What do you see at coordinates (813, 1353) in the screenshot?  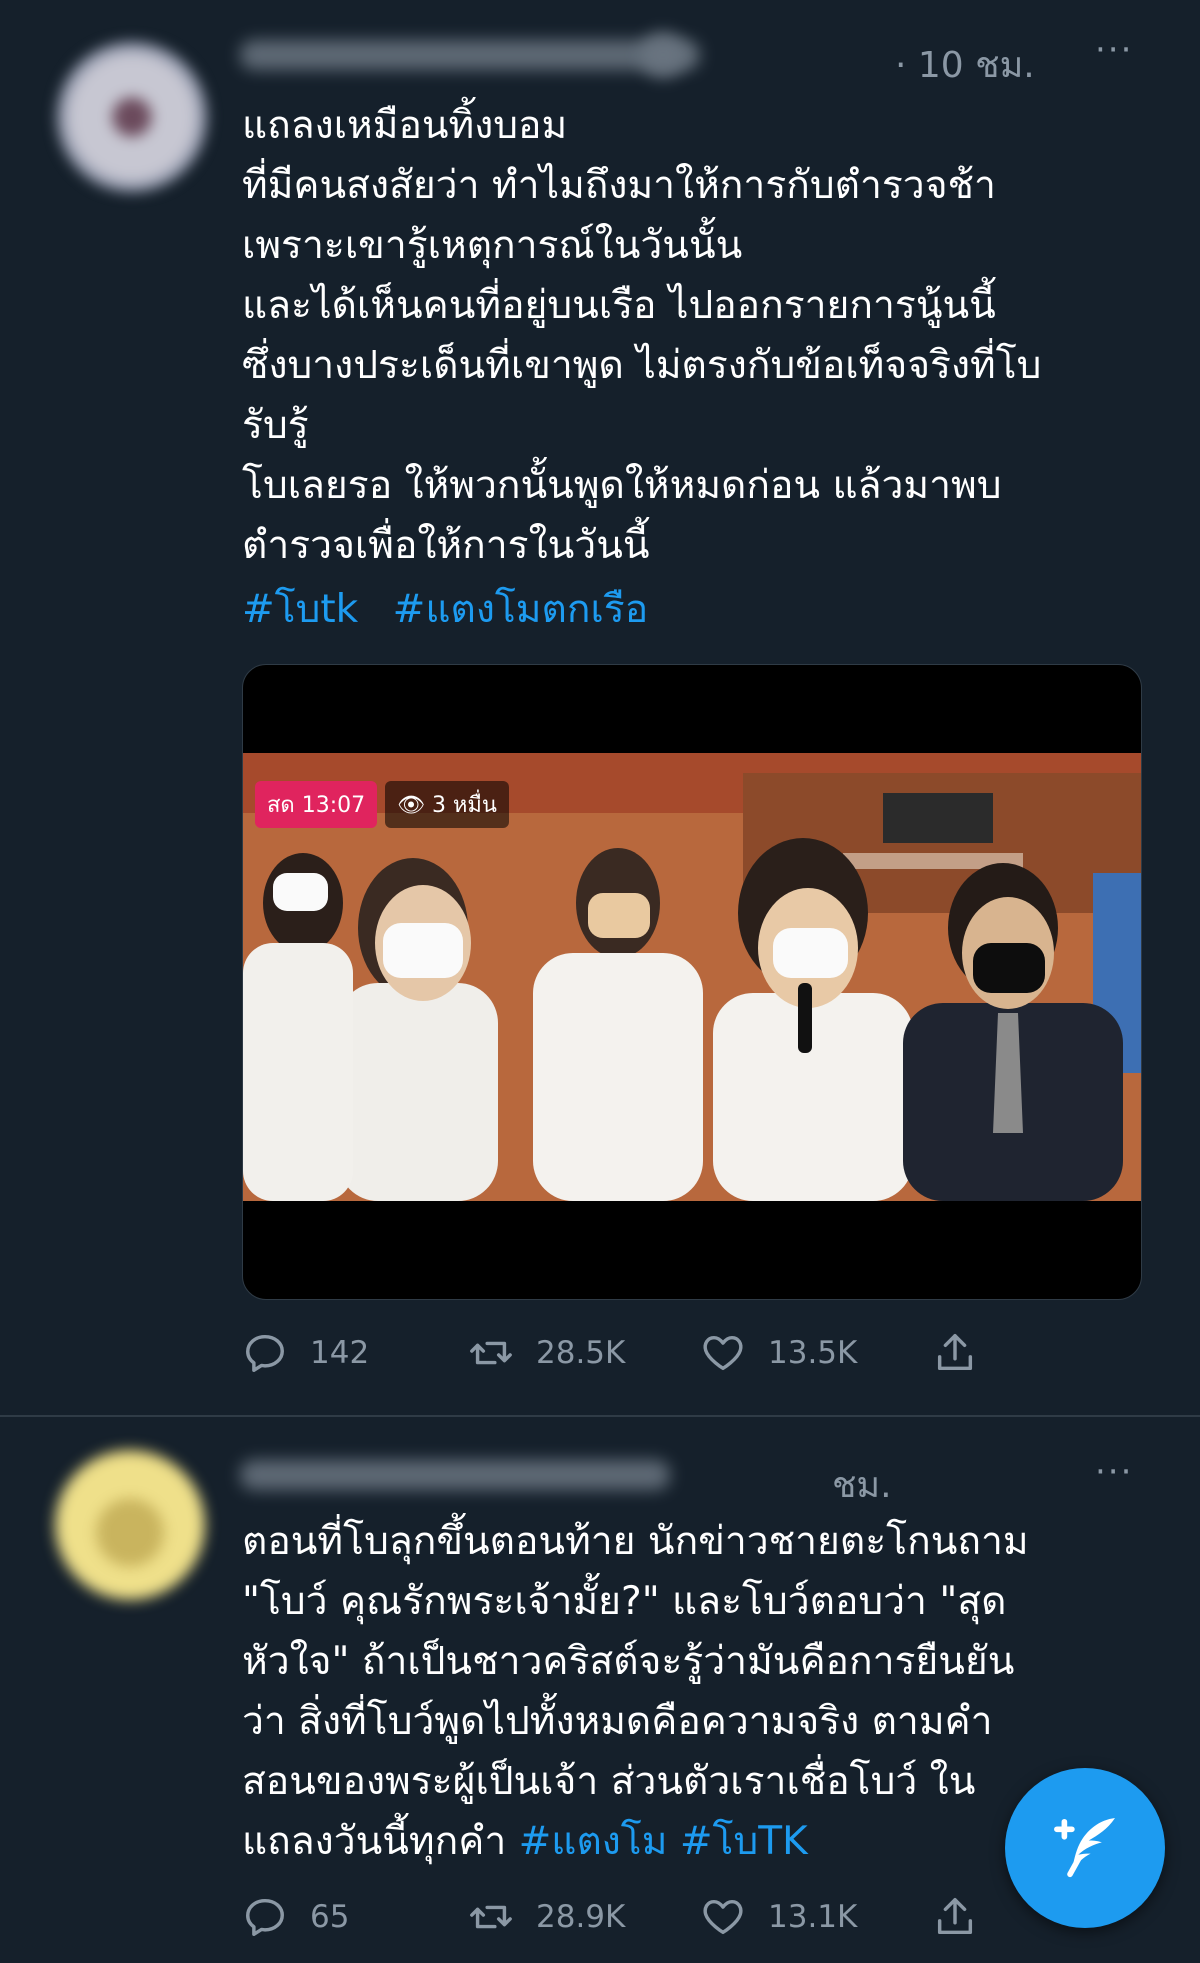 I see `like-count: 13.5K` at bounding box center [813, 1353].